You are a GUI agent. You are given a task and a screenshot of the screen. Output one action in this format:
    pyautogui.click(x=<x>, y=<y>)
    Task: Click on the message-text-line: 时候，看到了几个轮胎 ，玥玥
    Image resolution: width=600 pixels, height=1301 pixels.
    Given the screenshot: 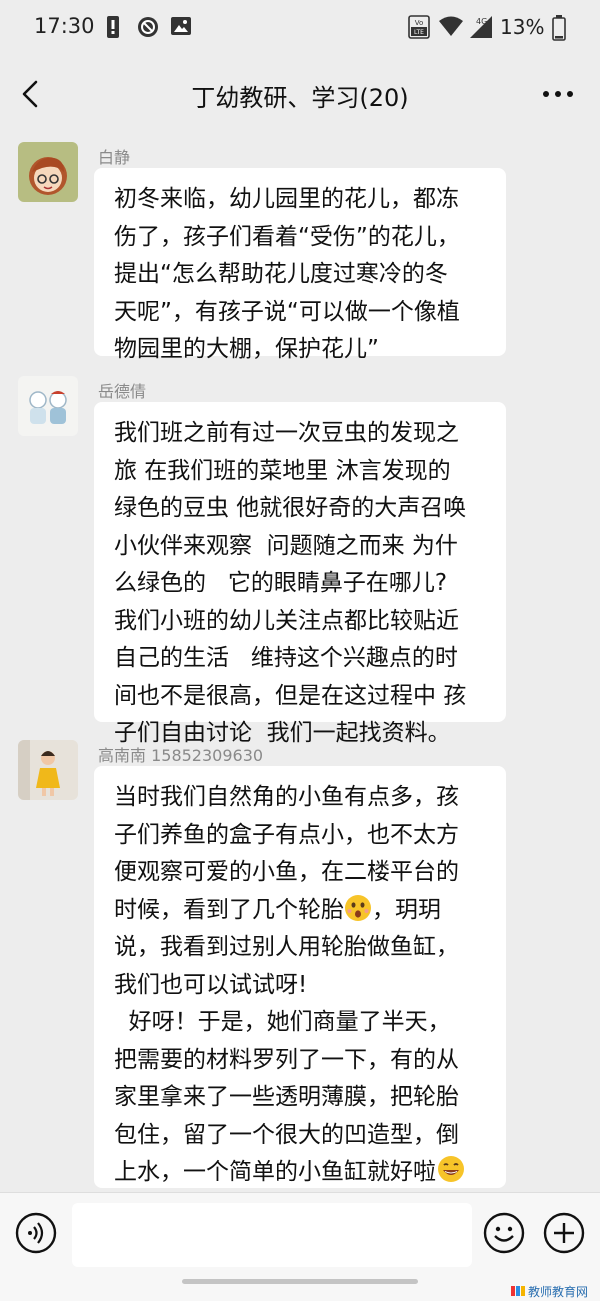 What is the action you would take?
    pyautogui.click(x=300, y=911)
    